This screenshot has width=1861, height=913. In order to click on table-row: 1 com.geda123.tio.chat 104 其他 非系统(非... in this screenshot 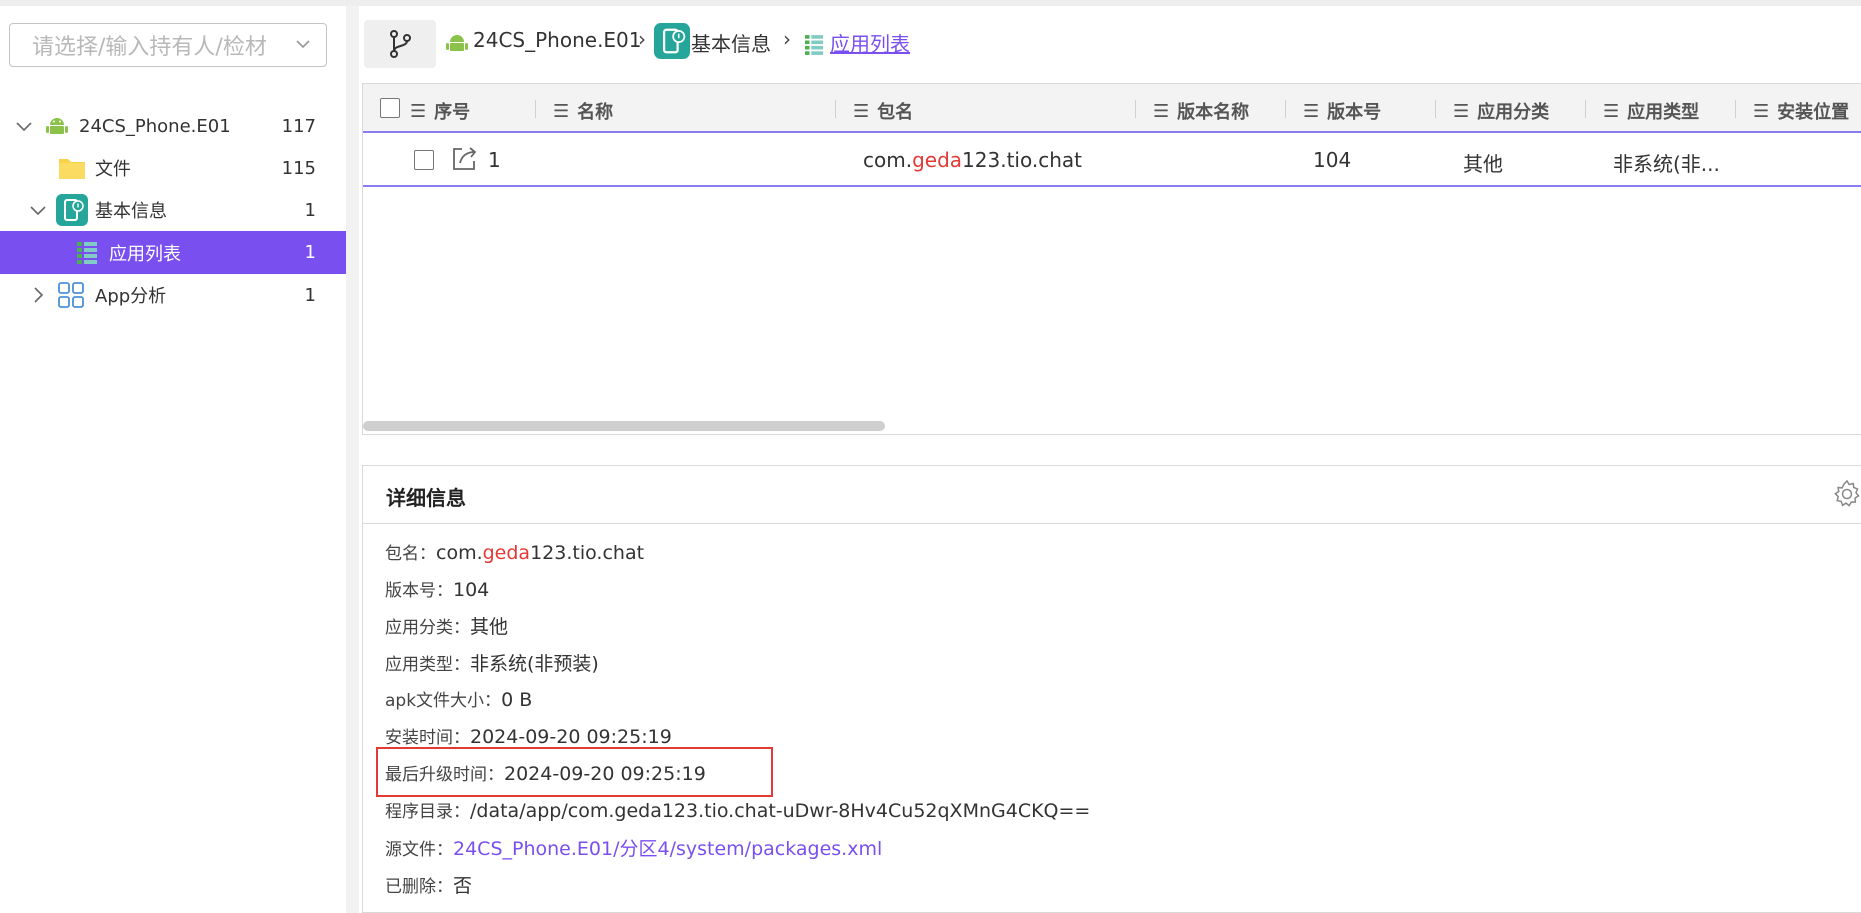, I will do `click(1112, 160)`.